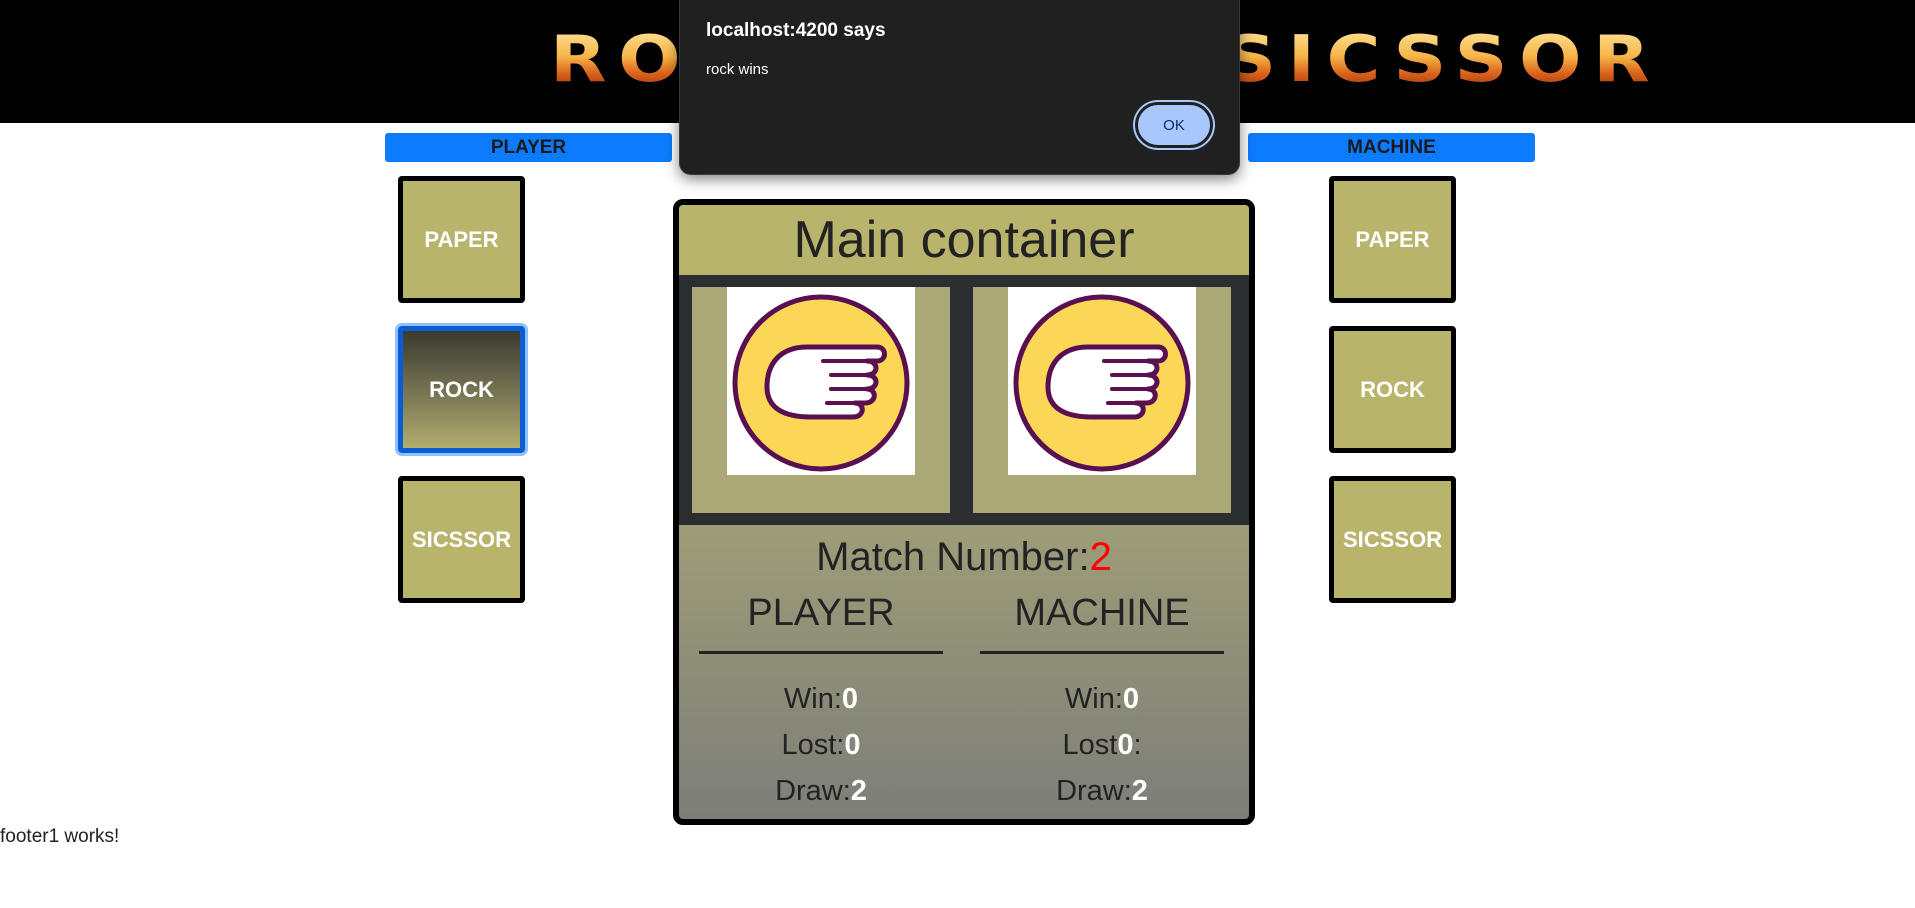  I want to click on main-title: Main container, so click(964, 240).